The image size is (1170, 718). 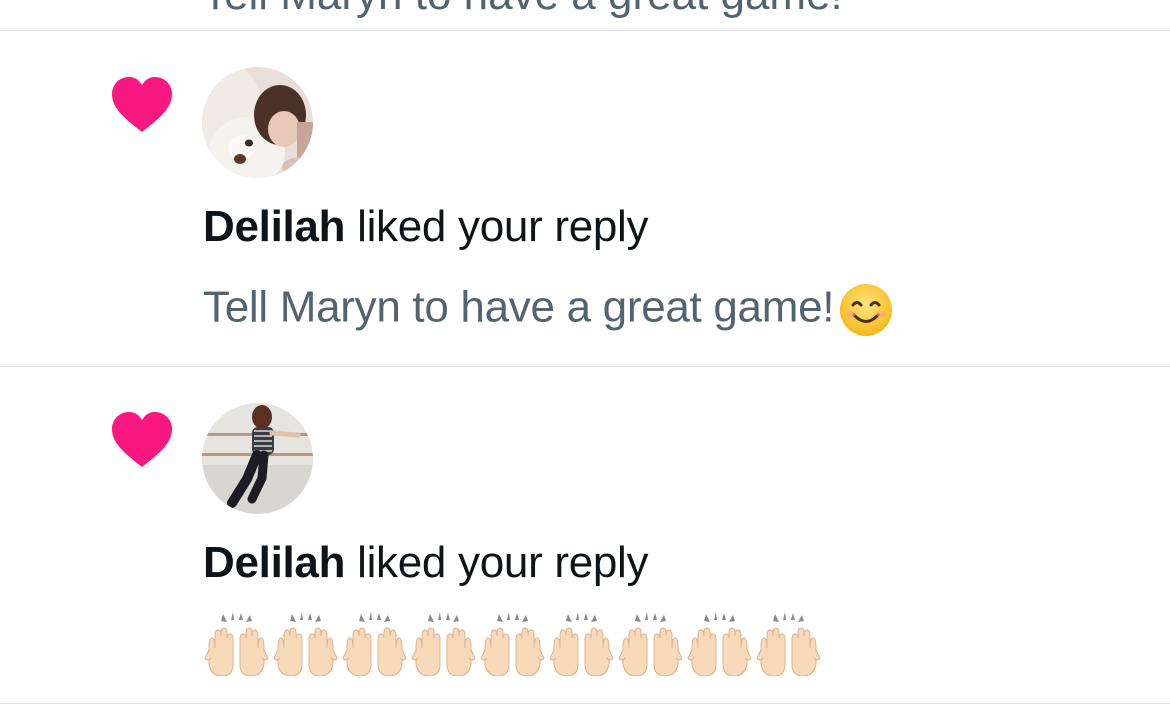 I want to click on reply-preview, so click(x=513, y=643).